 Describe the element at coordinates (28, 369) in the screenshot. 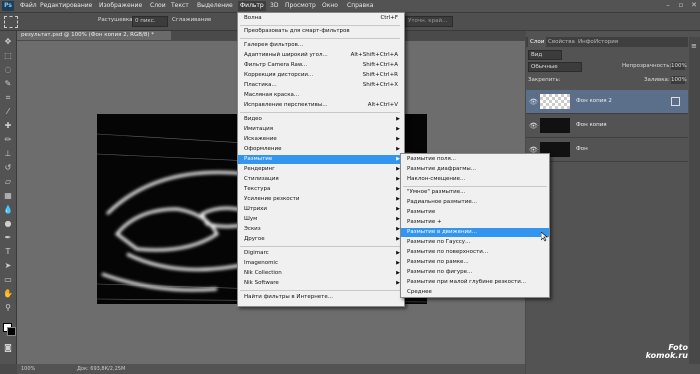

I see `zoom-level: 100%` at that location.